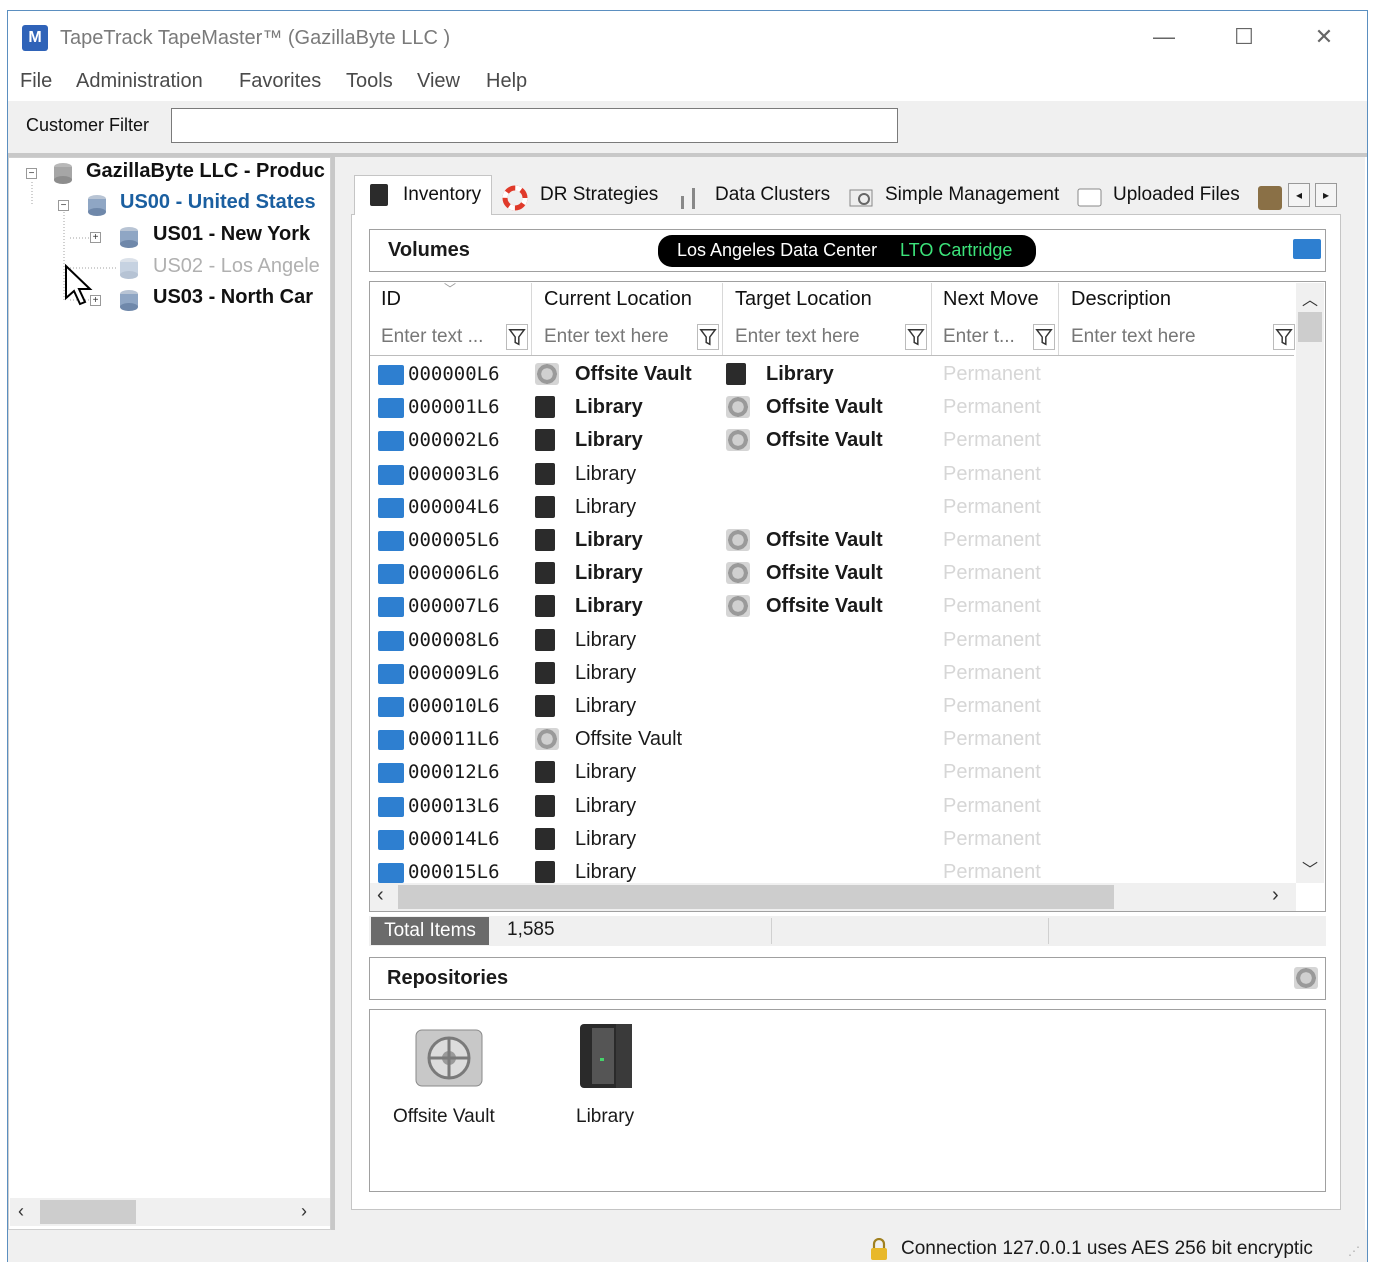  What do you see at coordinates (454, 639) in the screenshot?
I see `cell-id: 000008L6` at bounding box center [454, 639].